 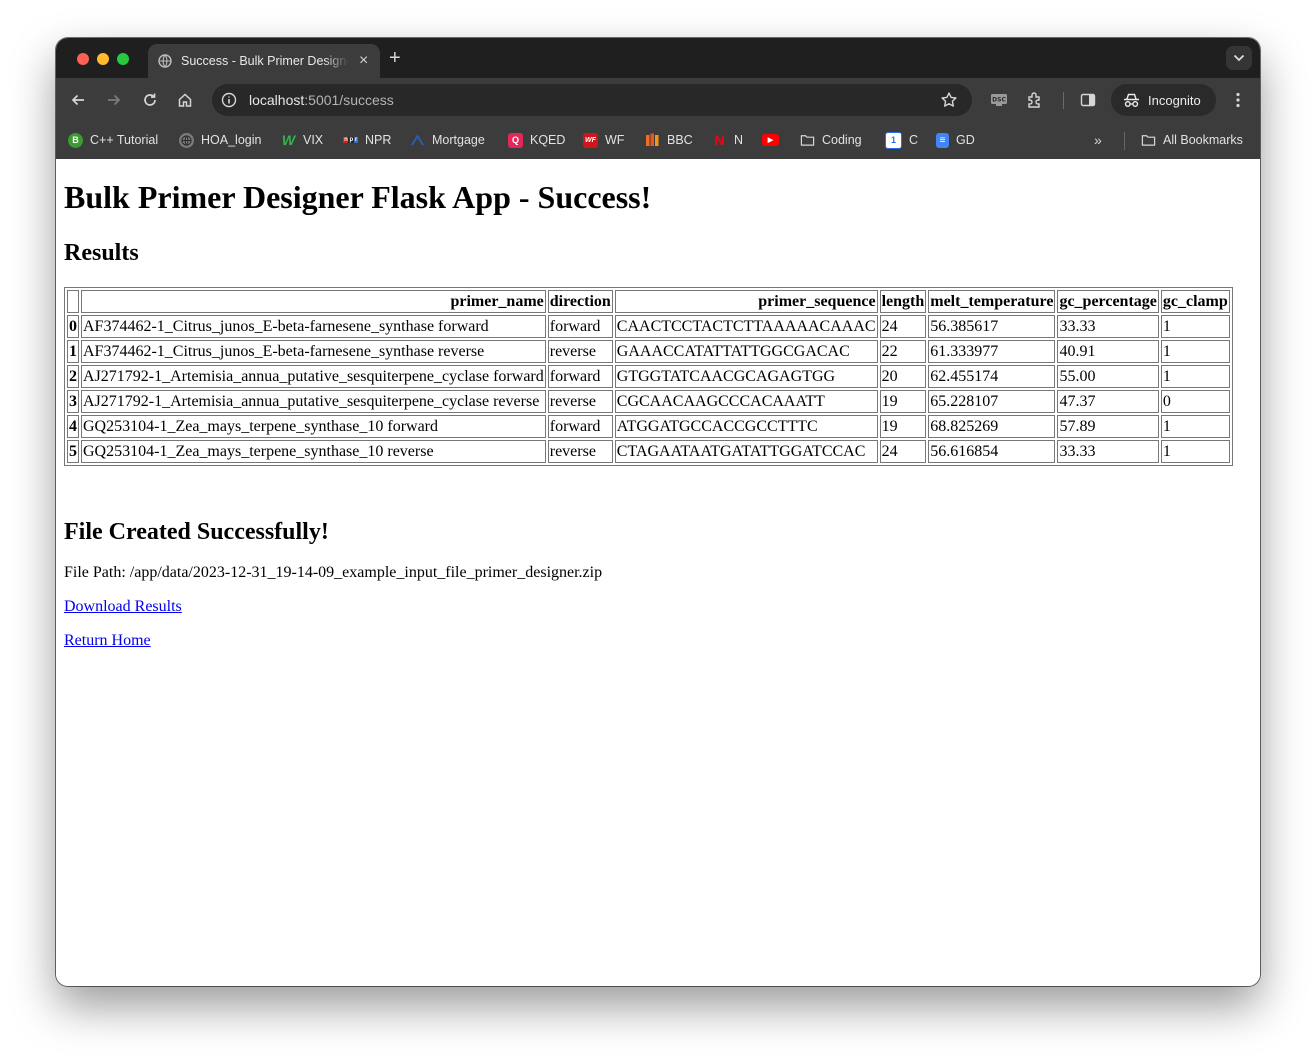 I want to click on cell-length: 20, so click(x=903, y=376).